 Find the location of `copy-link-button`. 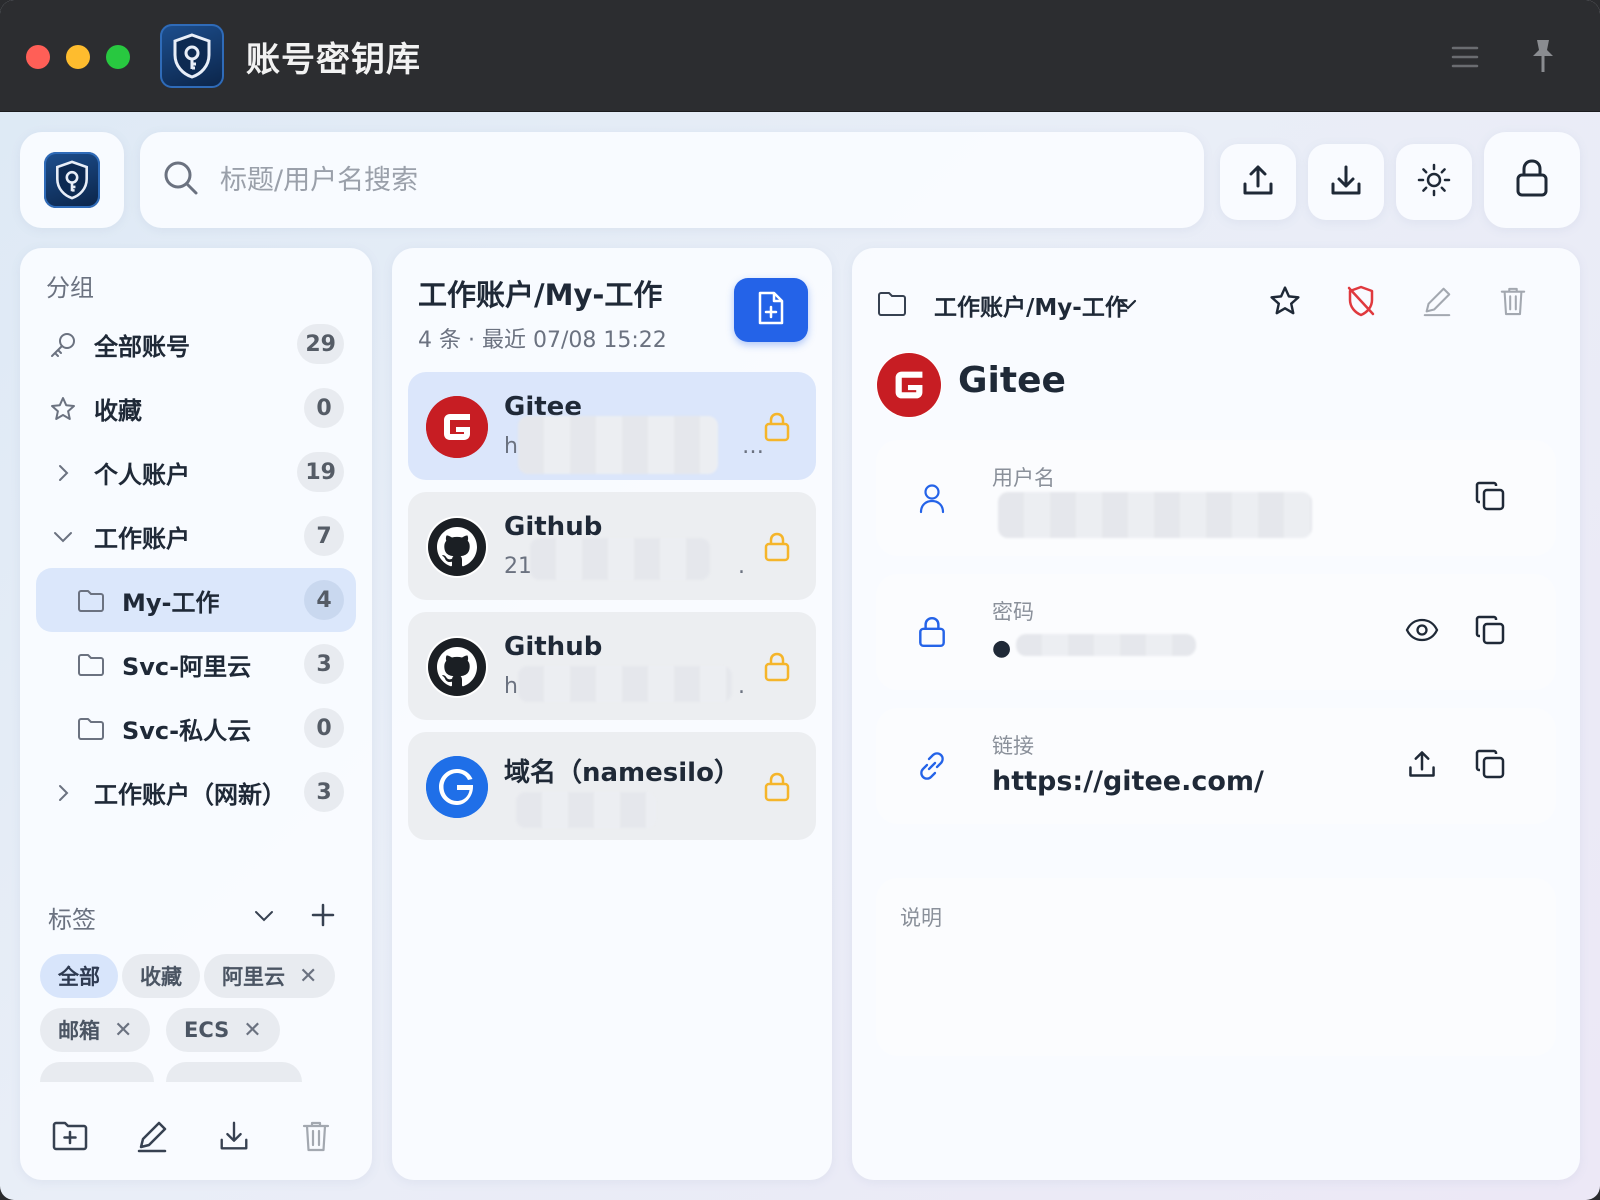

copy-link-button is located at coordinates (1490, 766).